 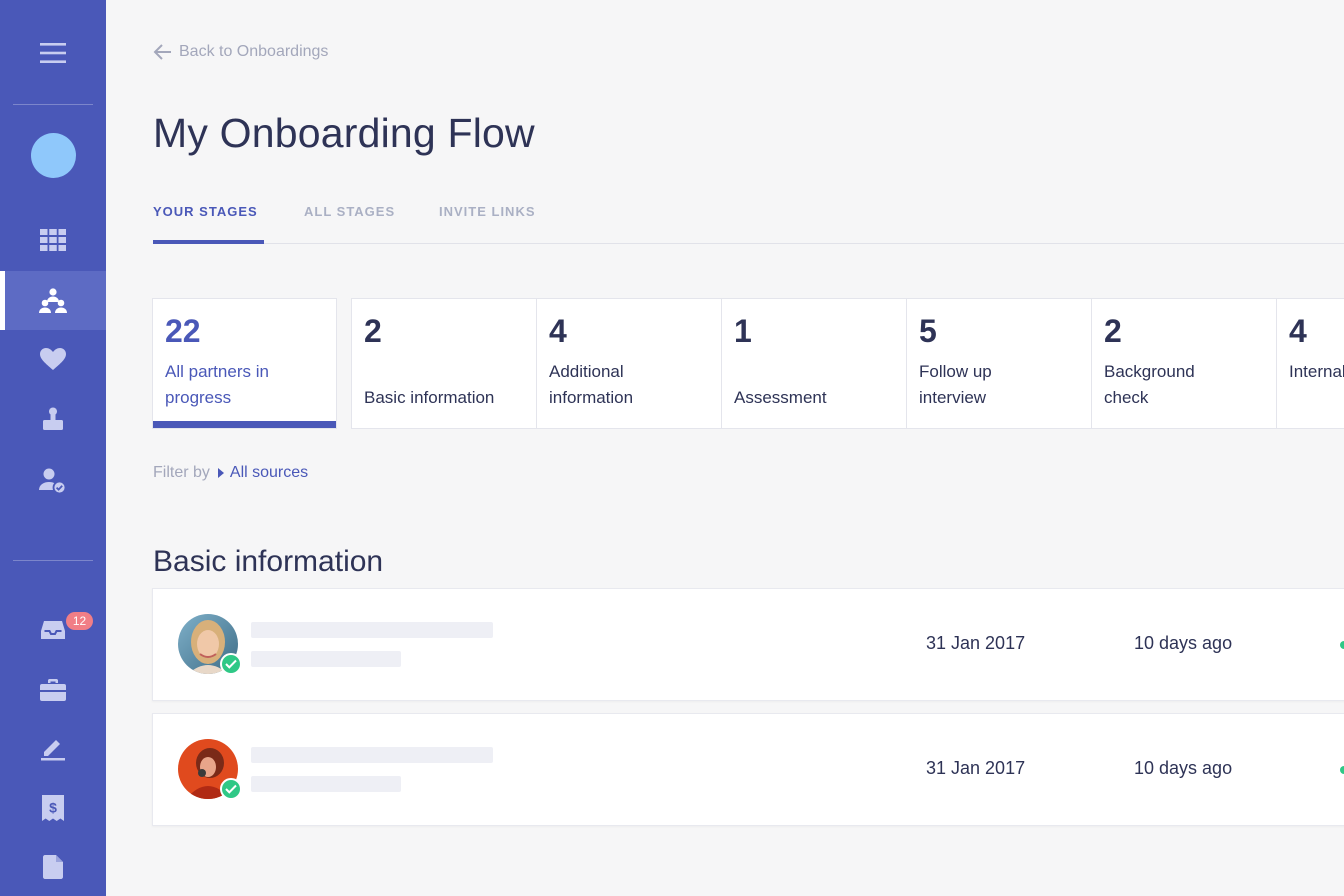 I want to click on stage-card-additional-information: 4 Additional information, so click(x=629, y=363).